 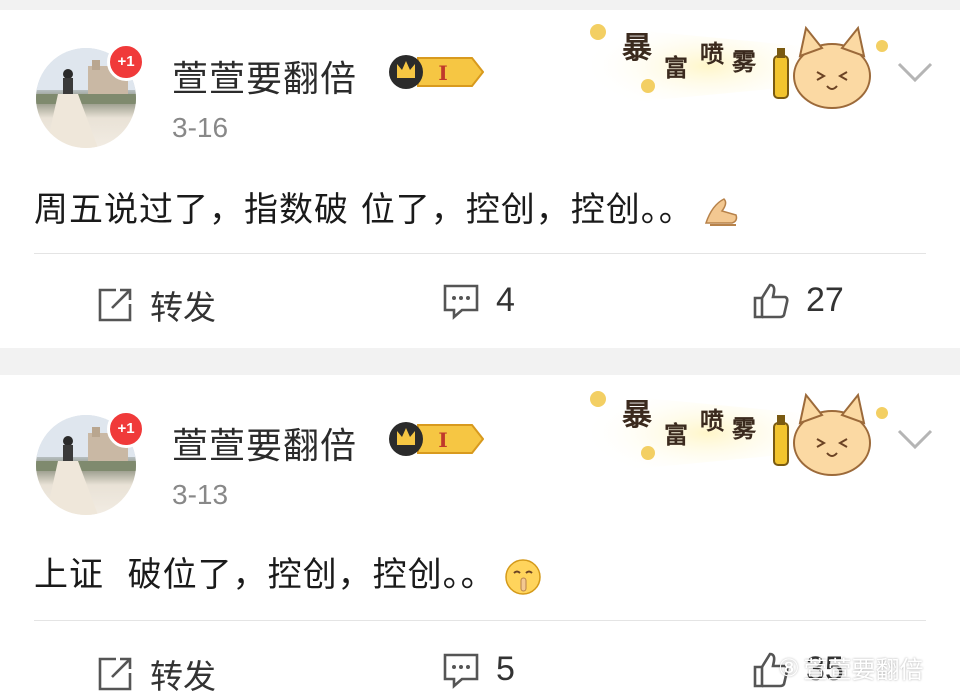 What do you see at coordinates (522, 576) in the screenshot?
I see `shush-face-emoji-icon` at bounding box center [522, 576].